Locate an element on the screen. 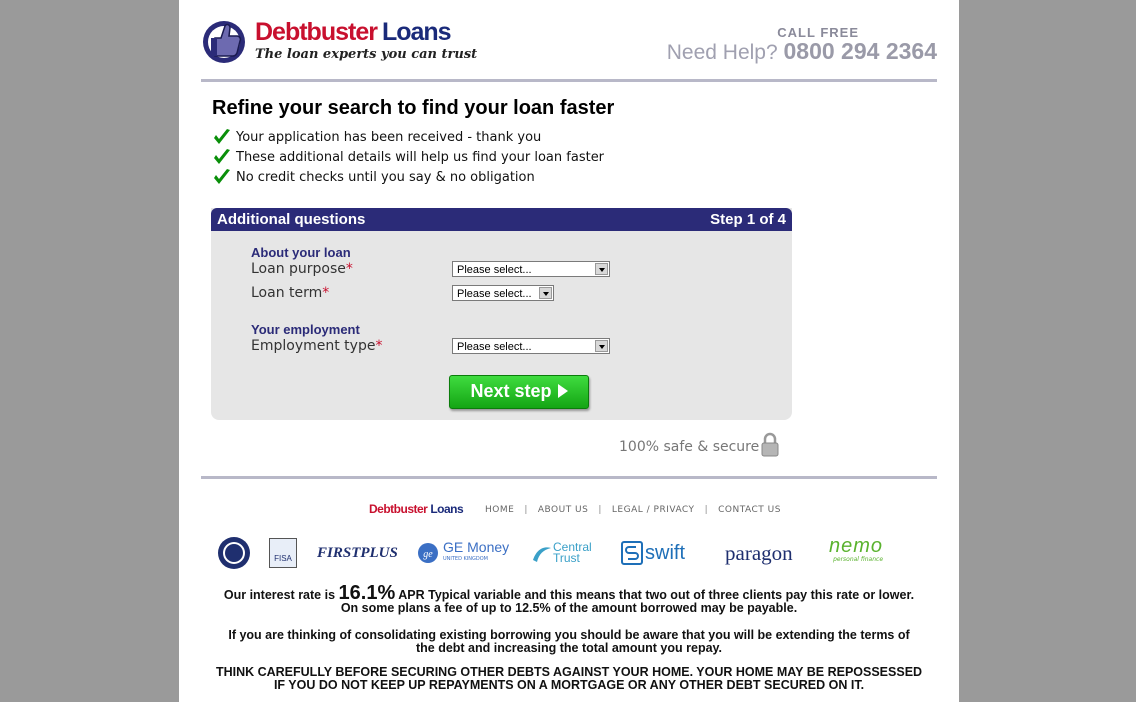 The image size is (1136, 702). ge-money-text: GE Money is located at coordinates (476, 547).